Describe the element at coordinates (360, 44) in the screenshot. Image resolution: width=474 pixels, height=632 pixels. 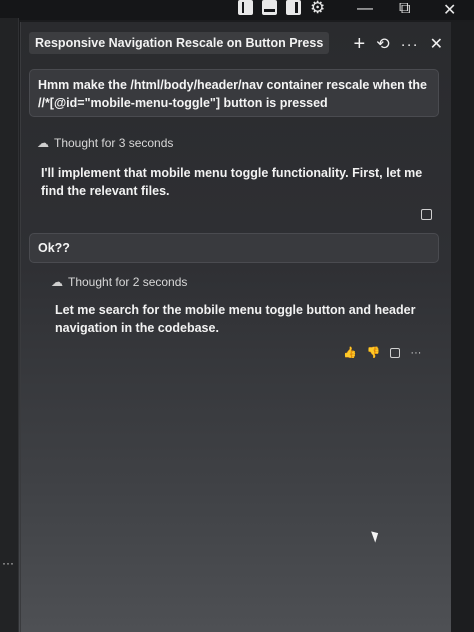
I see `new-chat-button: +` at that location.